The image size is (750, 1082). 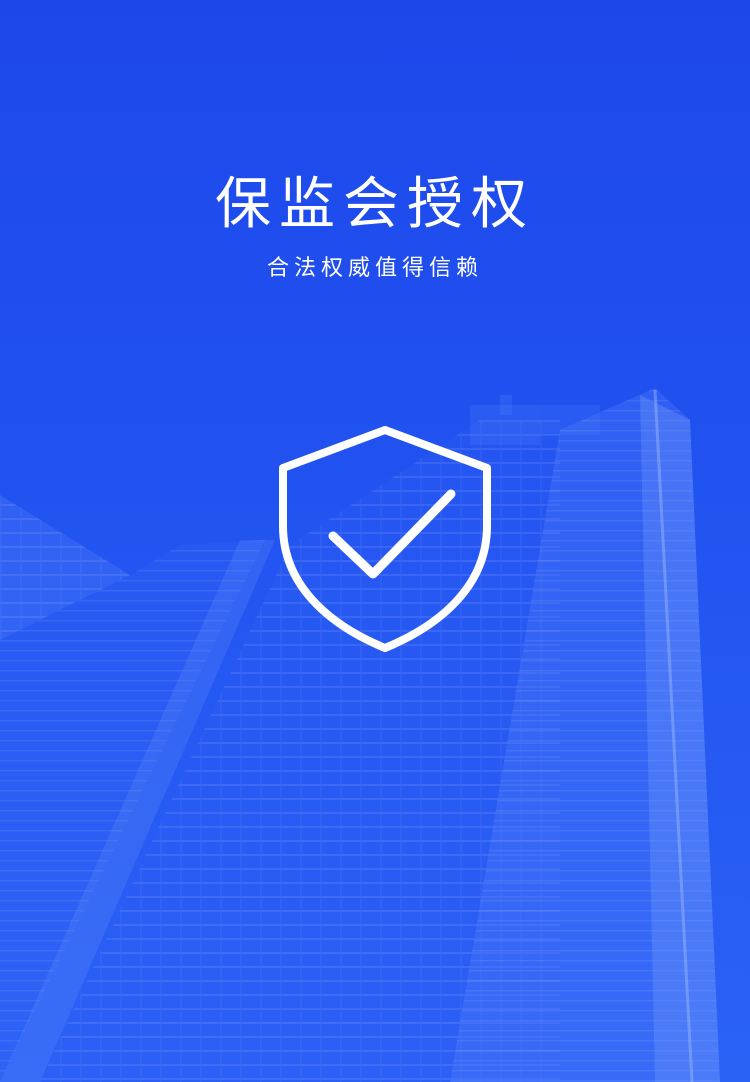 I want to click on shield-check-icon, so click(x=385, y=539).